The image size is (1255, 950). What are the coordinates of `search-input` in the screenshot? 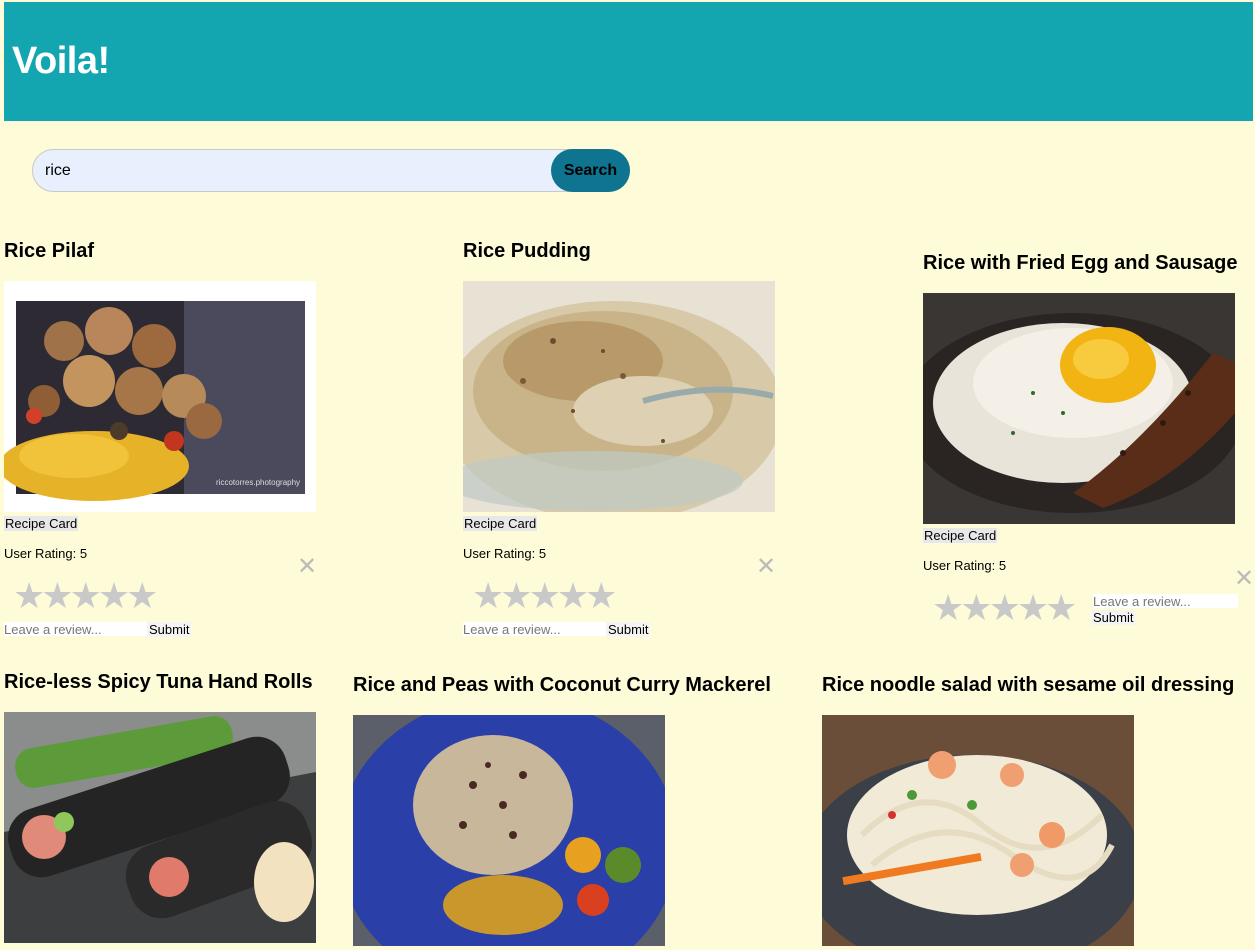 It's located at (295, 170).